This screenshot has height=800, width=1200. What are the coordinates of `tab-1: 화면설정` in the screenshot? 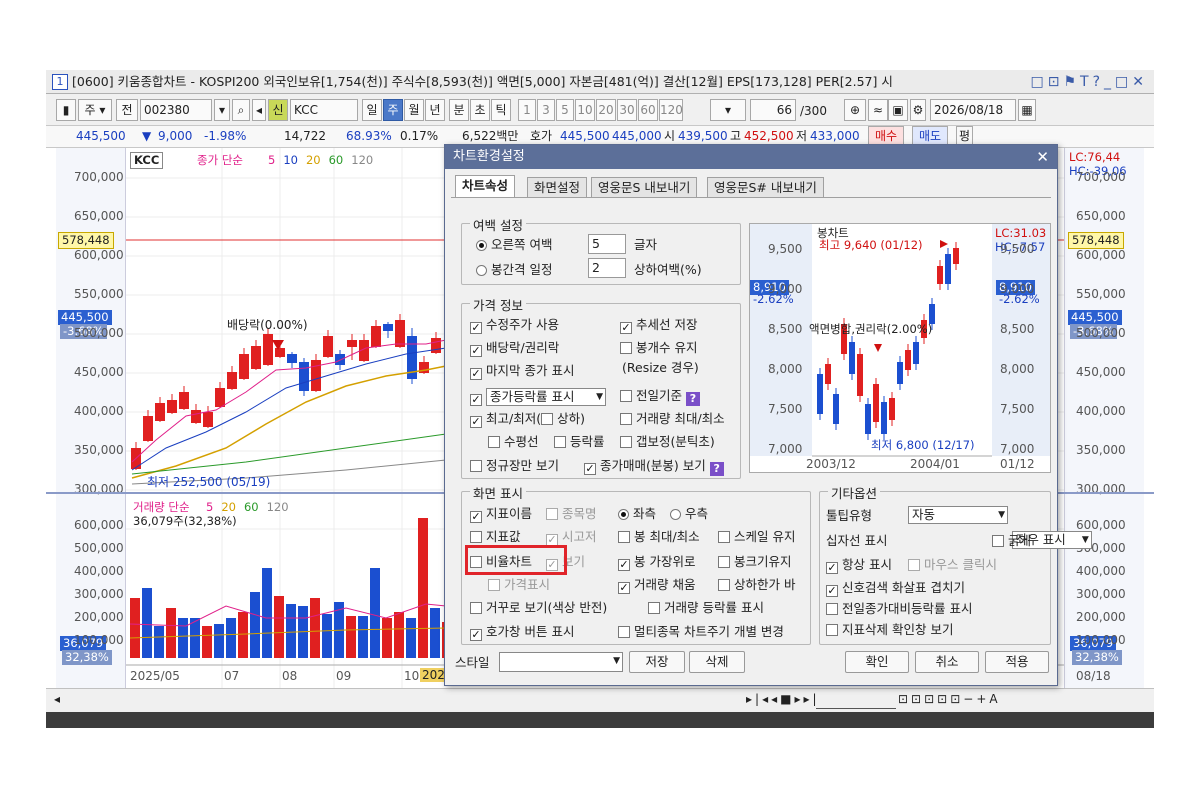 It's located at (557, 187).